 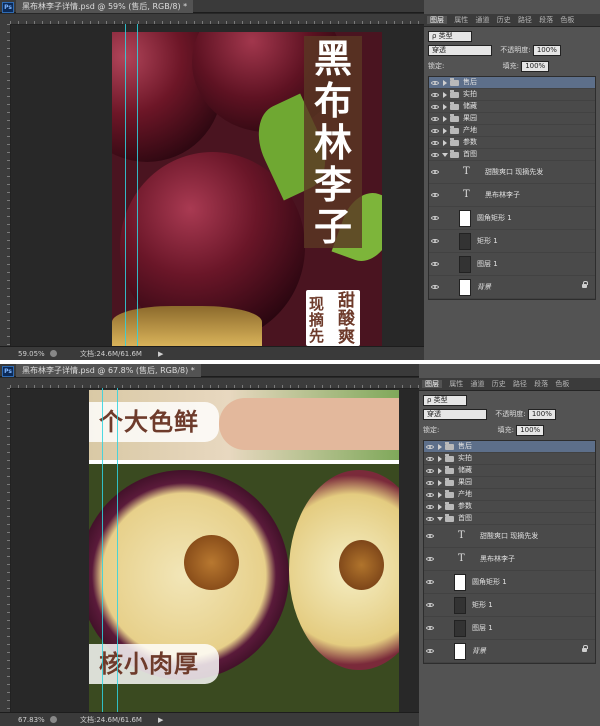 I want to click on layer-row: 圆角矩形 1, so click(x=512, y=218).